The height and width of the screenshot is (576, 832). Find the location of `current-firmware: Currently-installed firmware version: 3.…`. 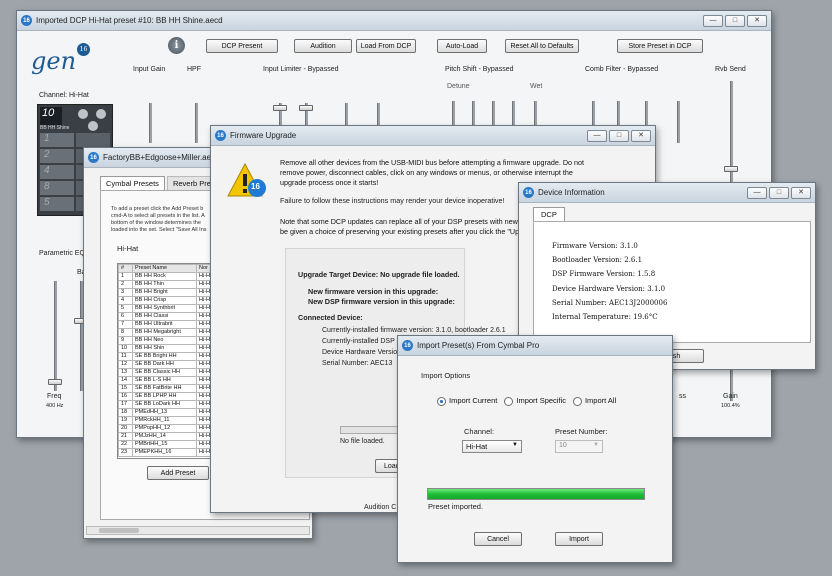

current-firmware: Currently-installed firmware version: 3.… is located at coordinates (414, 330).